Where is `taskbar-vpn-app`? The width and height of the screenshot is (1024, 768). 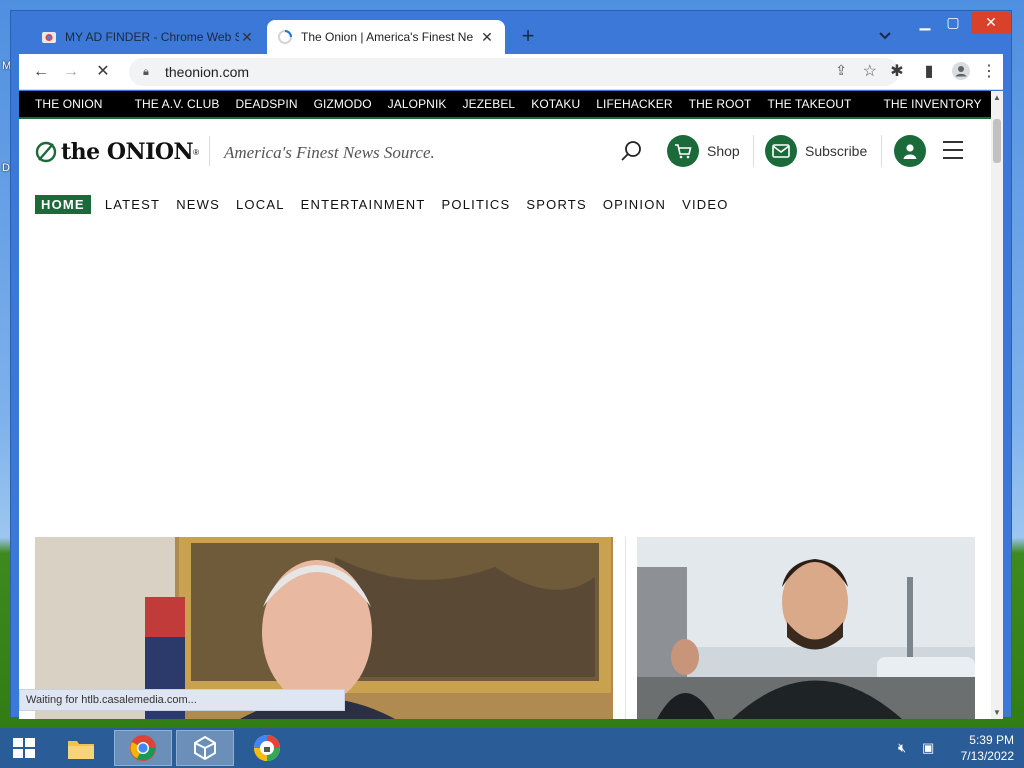 taskbar-vpn-app is located at coordinates (267, 748).